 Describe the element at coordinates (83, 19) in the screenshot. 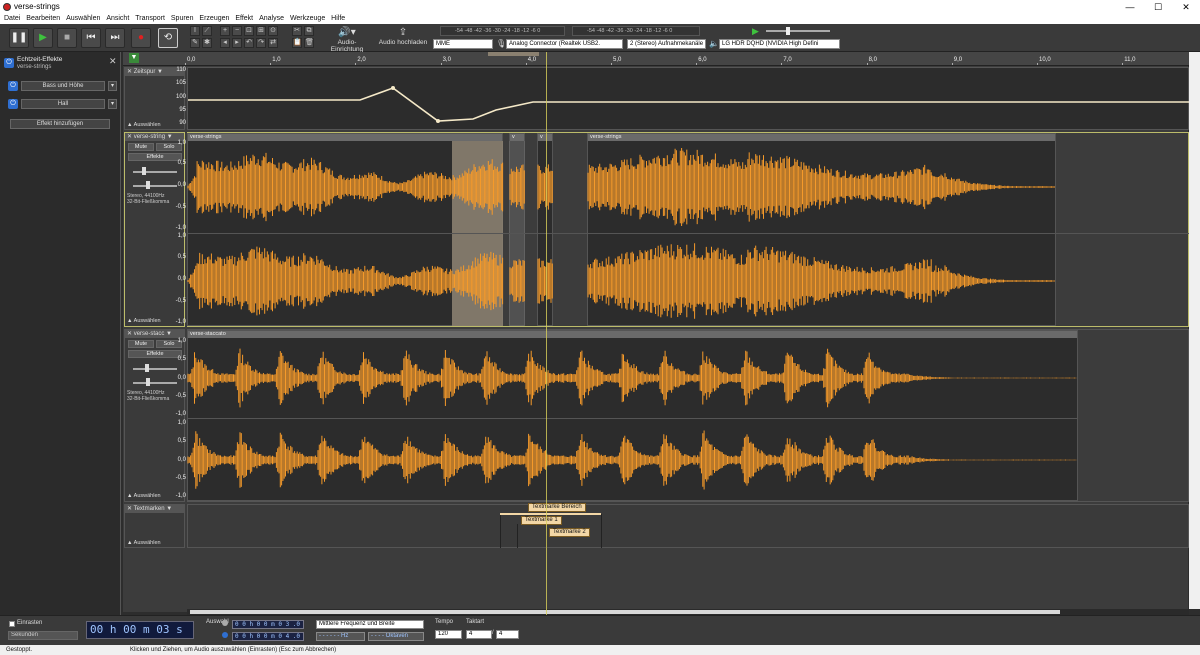

I see `menu-select: Auswählen` at that location.